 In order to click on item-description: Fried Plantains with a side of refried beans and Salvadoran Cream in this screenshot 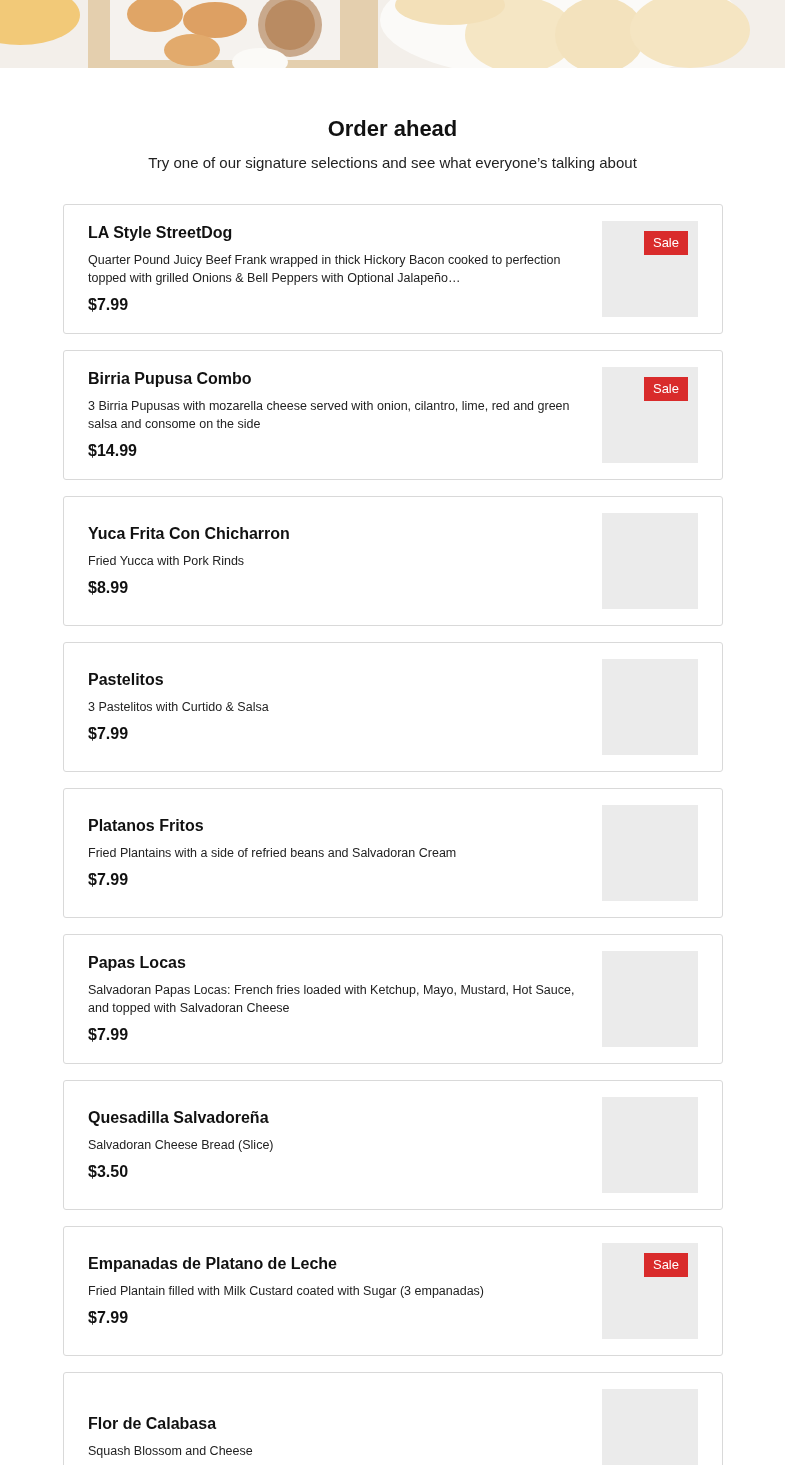, I will do `click(273, 853)`.